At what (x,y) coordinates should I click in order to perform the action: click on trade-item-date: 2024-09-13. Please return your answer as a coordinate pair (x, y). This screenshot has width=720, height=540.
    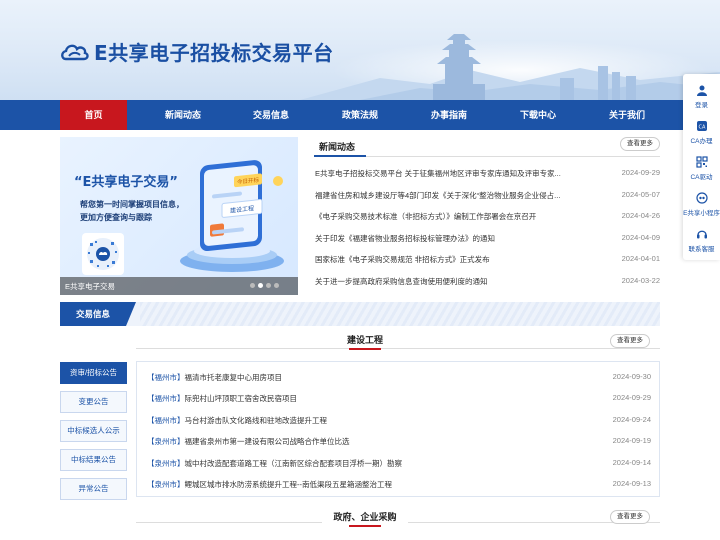
    Looking at the image, I should click on (631, 483).